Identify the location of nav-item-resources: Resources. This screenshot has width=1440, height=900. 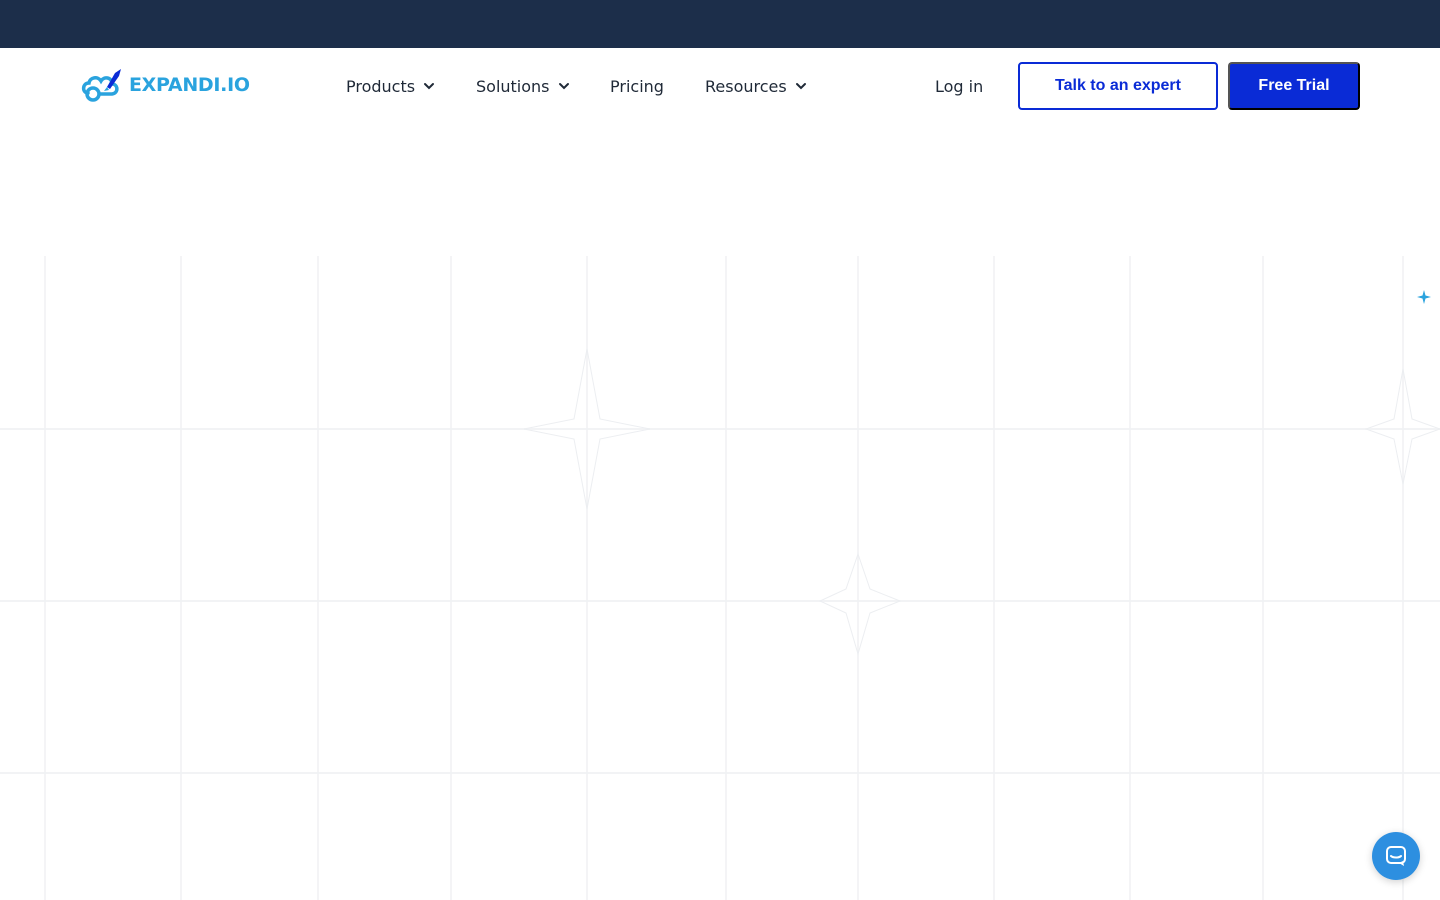
(756, 86).